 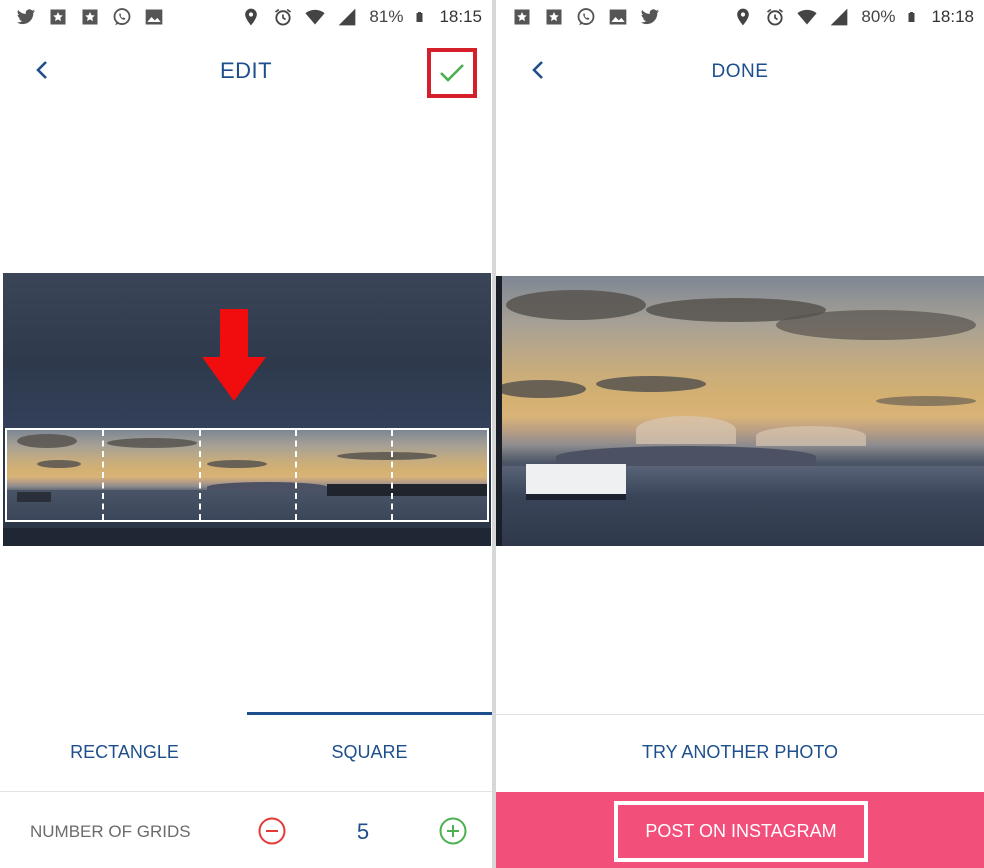 I want to click on battery-percent: 80%, so click(x=878, y=16).